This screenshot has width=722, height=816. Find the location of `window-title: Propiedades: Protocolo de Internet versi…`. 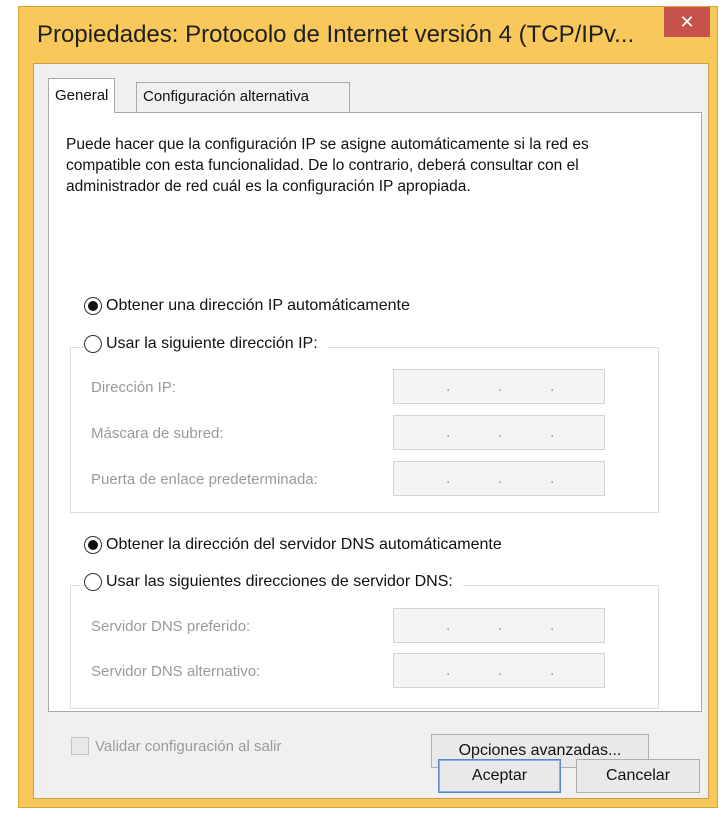

window-title: Propiedades: Protocolo de Internet versi… is located at coordinates (336, 34).